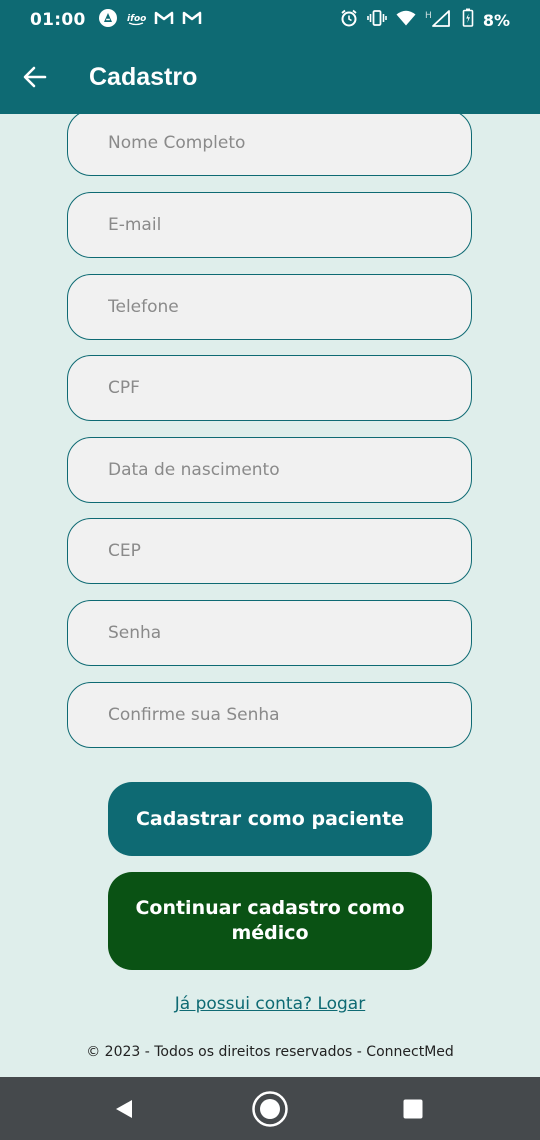  Describe the element at coordinates (496, 20) in the screenshot. I see `battery-percent: 8%` at that location.